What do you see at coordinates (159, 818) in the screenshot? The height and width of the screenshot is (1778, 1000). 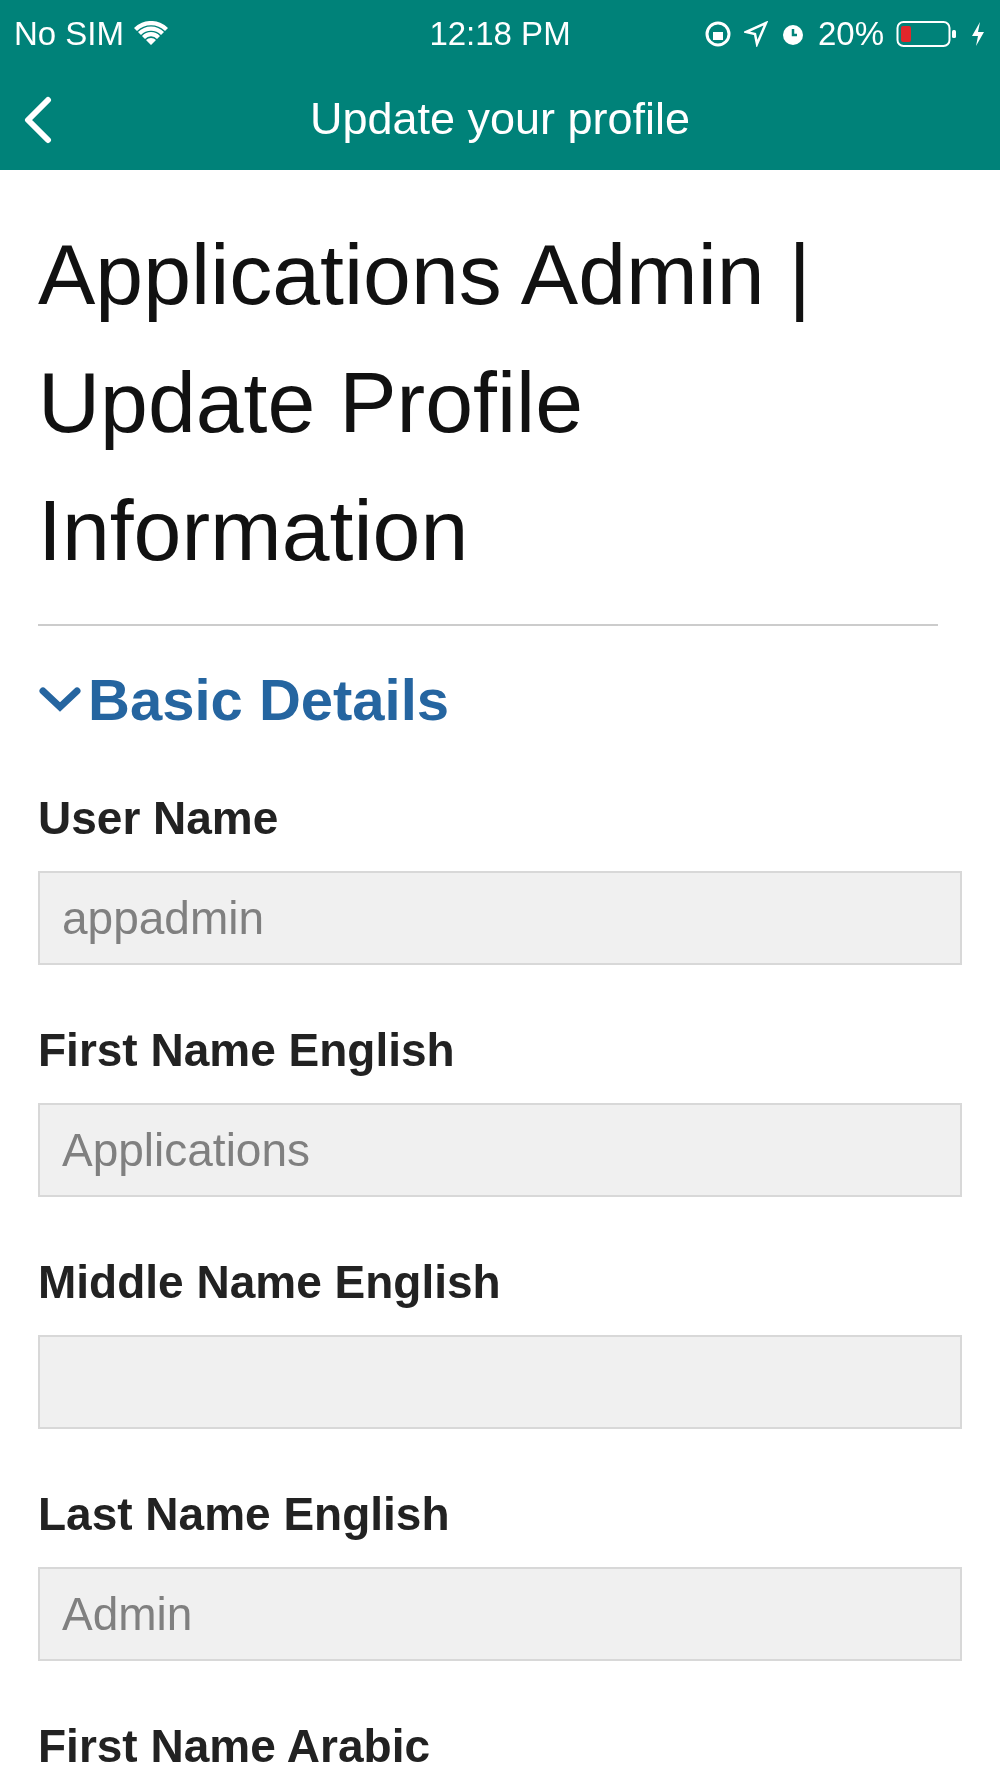 I see `field-label: User Name` at bounding box center [159, 818].